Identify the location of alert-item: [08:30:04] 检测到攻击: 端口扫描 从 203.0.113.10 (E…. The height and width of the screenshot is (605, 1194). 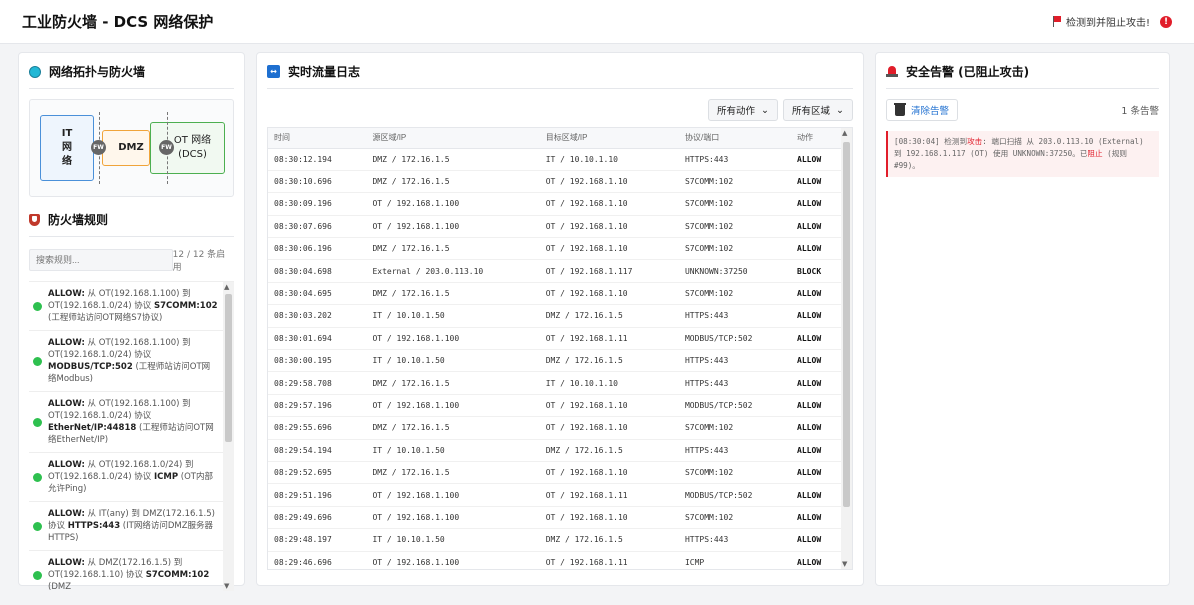
(1022, 154).